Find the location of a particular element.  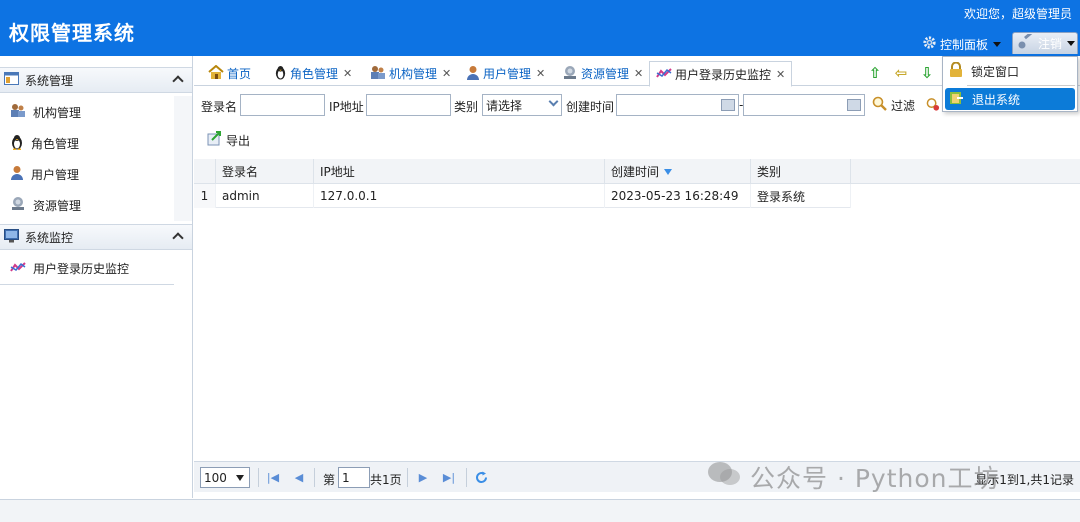

tab-resource-management: 资源管理 ✕ is located at coordinates (602, 73).